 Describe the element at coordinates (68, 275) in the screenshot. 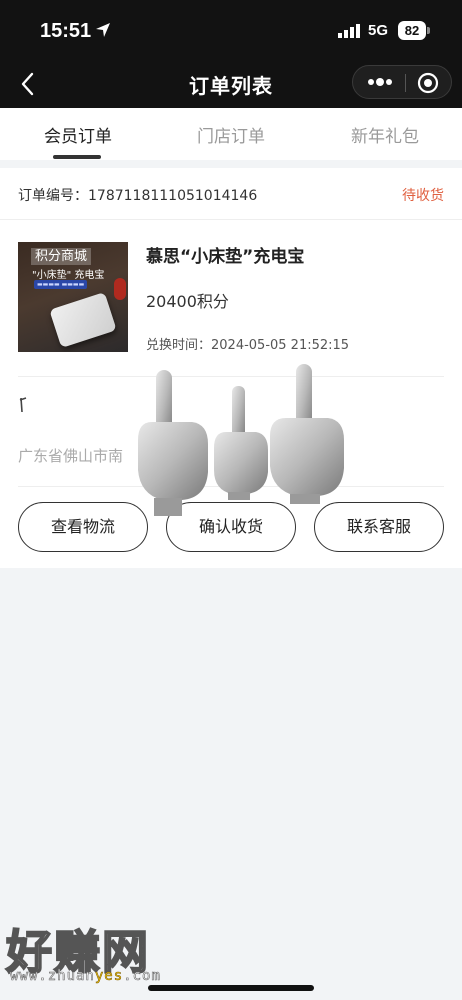

I see `product-image-title: "小床垫" 充电宝` at that location.